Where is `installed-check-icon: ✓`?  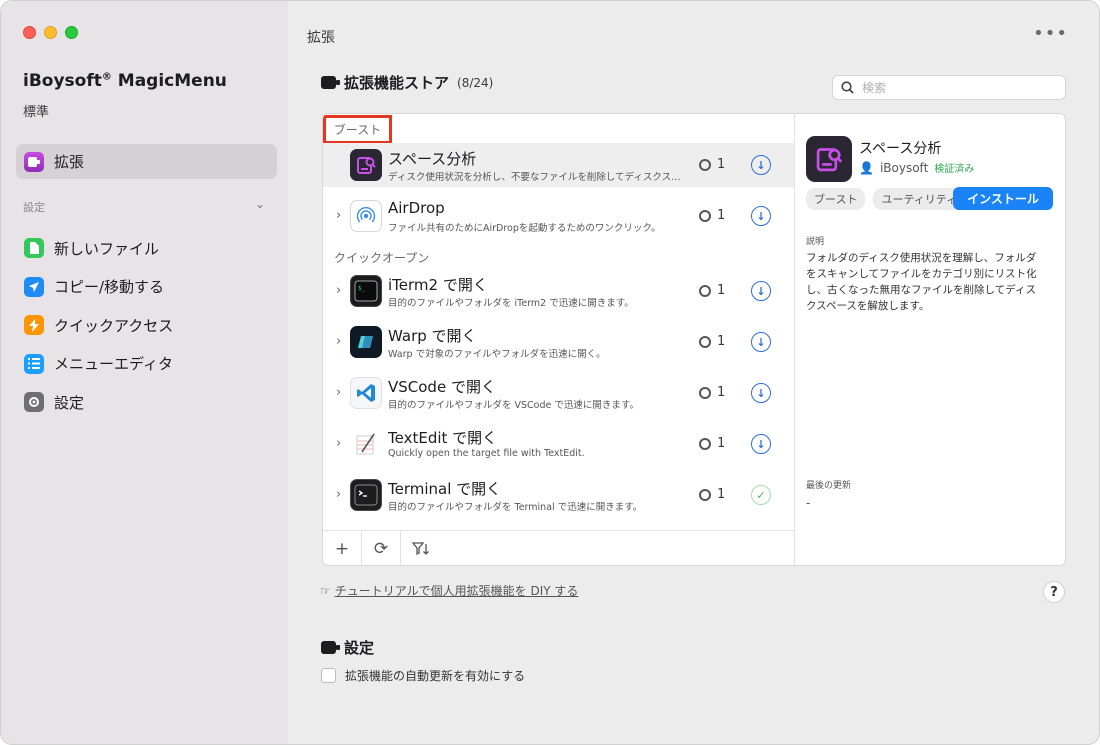
installed-check-icon: ✓ is located at coordinates (761, 495).